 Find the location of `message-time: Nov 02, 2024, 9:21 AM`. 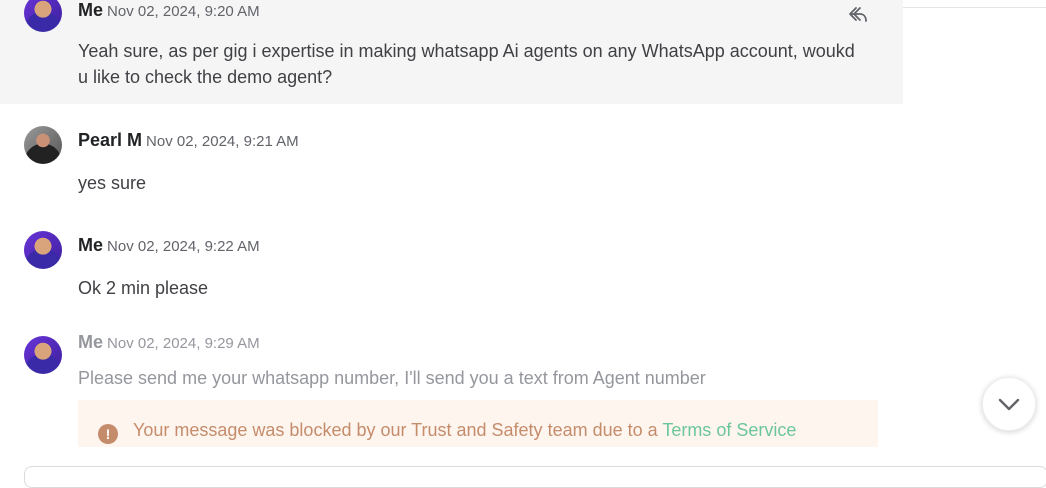

message-time: Nov 02, 2024, 9:21 AM is located at coordinates (222, 141).